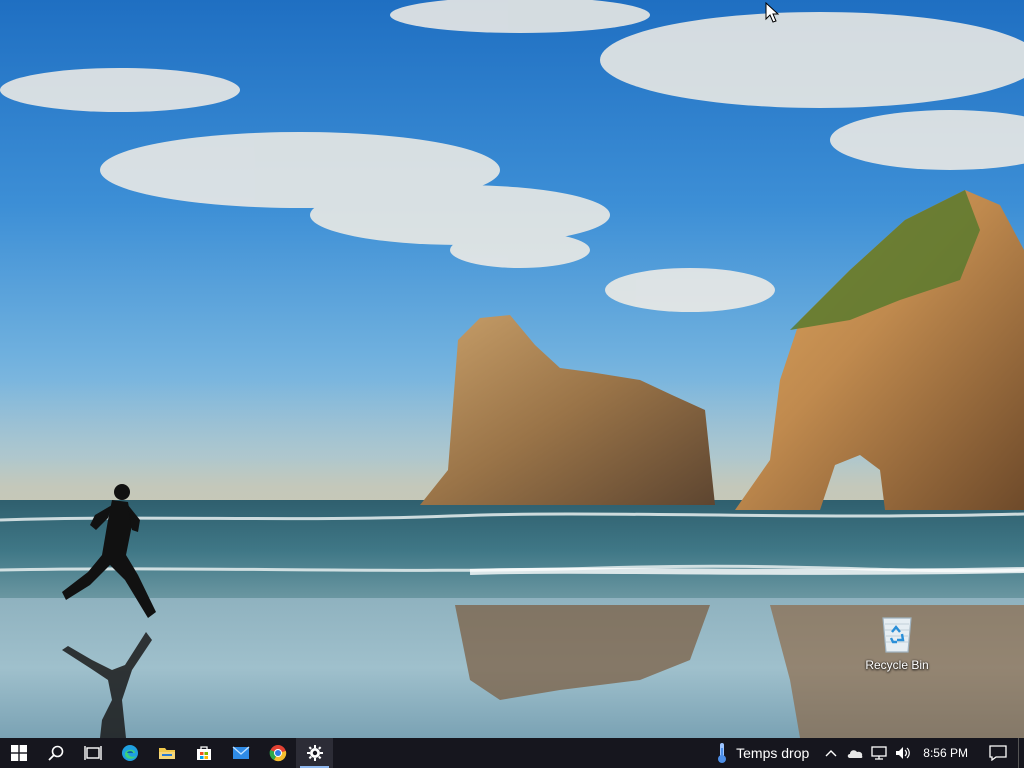 This screenshot has height=768, width=1024. I want to click on taskbar-clock: 8:56 PM, so click(946, 753).